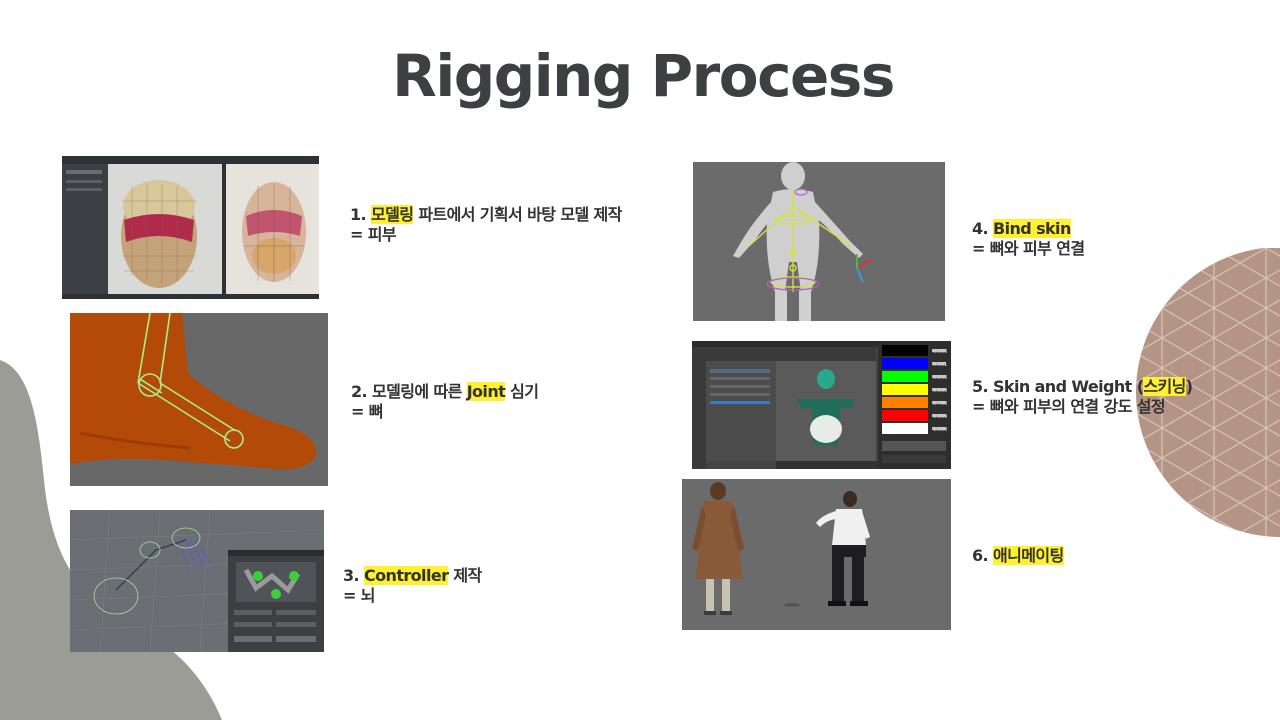 The image size is (1280, 720). What do you see at coordinates (445, 401) in the screenshot?
I see `step-2-label: 2. 모델링에 따른 Joint 심기 = 뼈` at bounding box center [445, 401].